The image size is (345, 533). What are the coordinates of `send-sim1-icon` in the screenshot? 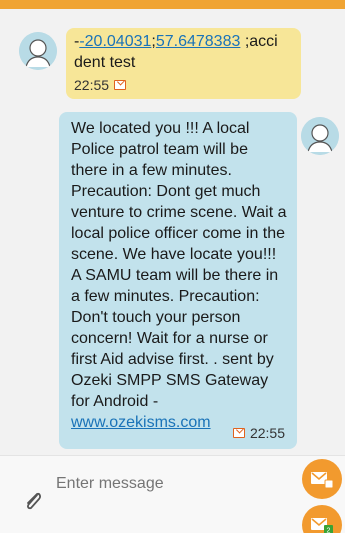 It's located at (322, 480).